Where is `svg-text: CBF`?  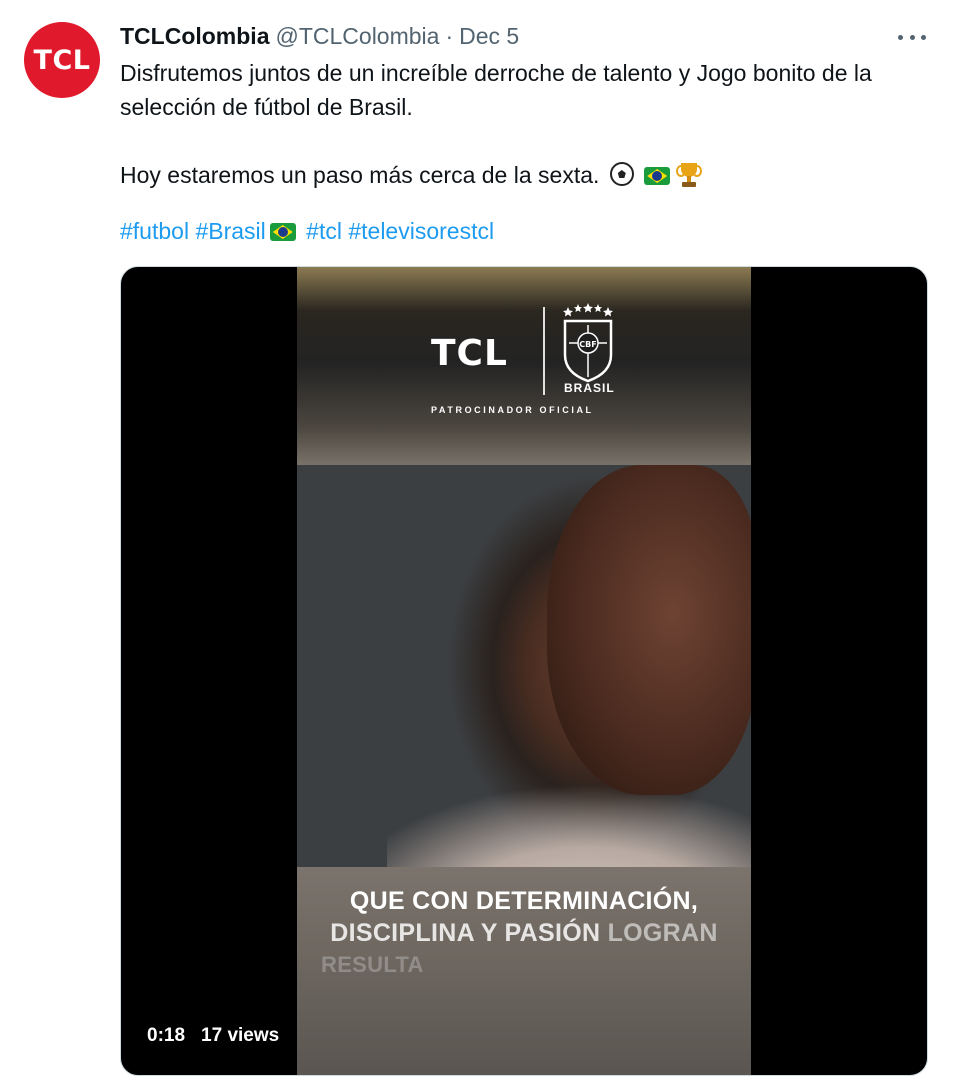
svg-text: CBF is located at coordinates (587, 344).